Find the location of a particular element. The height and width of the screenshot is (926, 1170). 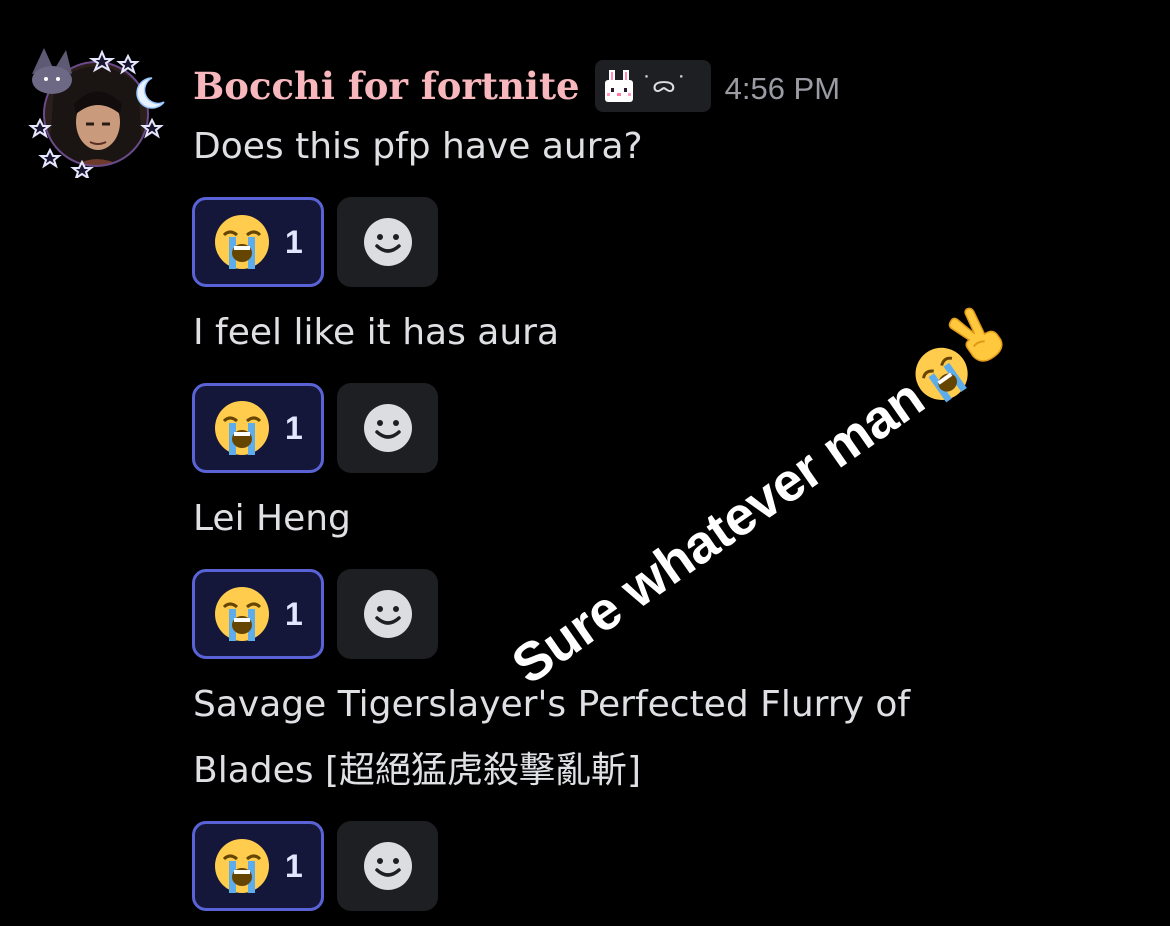

avatar is located at coordinates (97, 111).